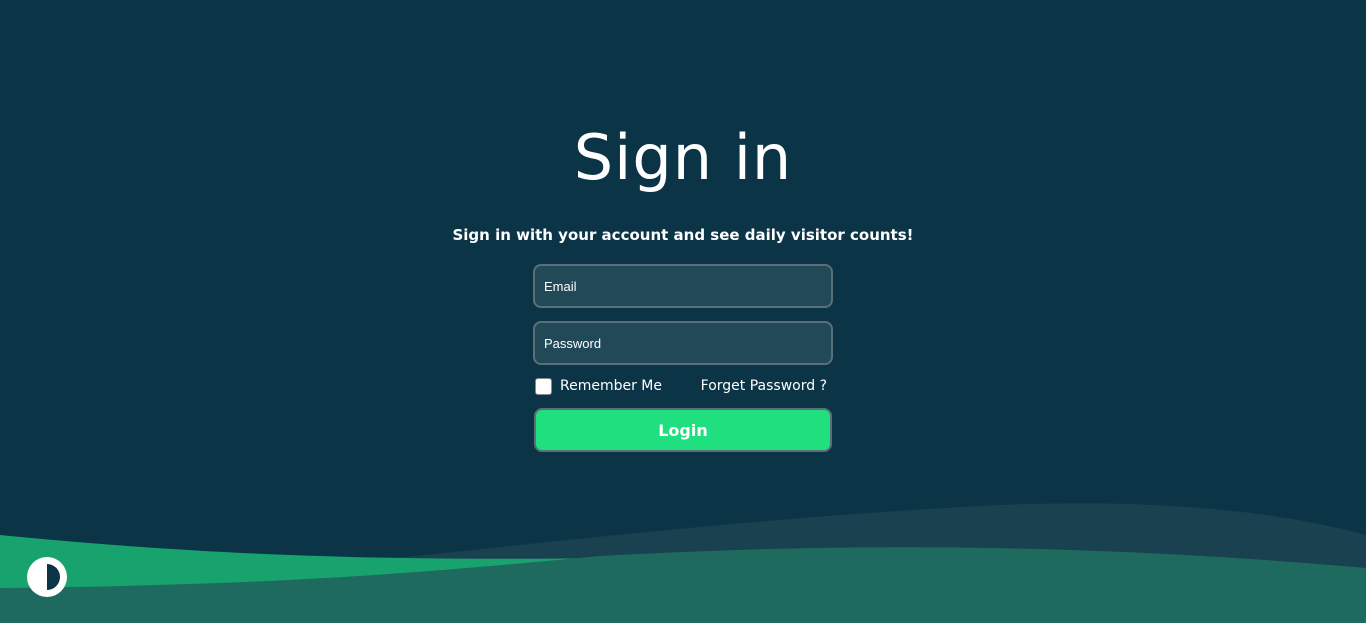 Image resolution: width=1366 pixels, height=623 pixels. Describe the element at coordinates (683, 286) in the screenshot. I see `email-field` at that location.